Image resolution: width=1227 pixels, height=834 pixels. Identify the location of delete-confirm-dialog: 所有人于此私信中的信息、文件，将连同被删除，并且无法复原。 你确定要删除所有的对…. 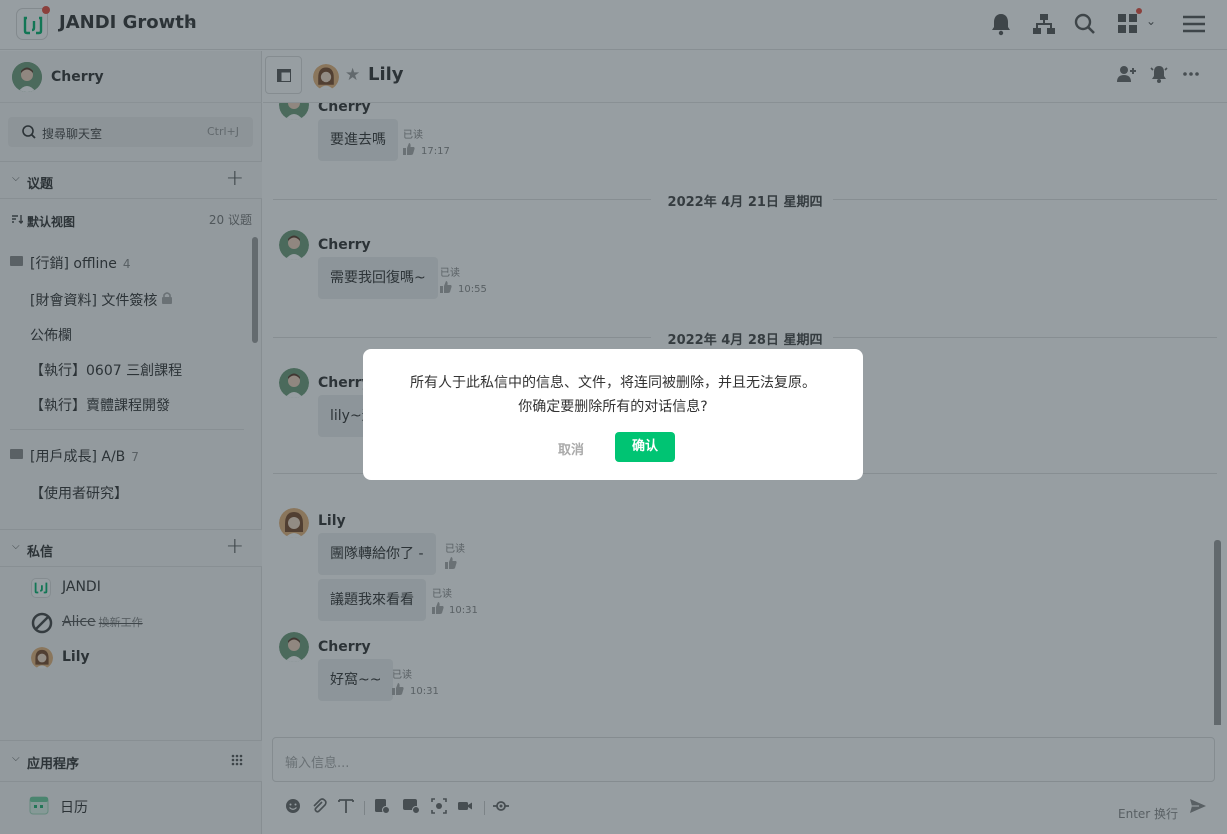
(613, 414).